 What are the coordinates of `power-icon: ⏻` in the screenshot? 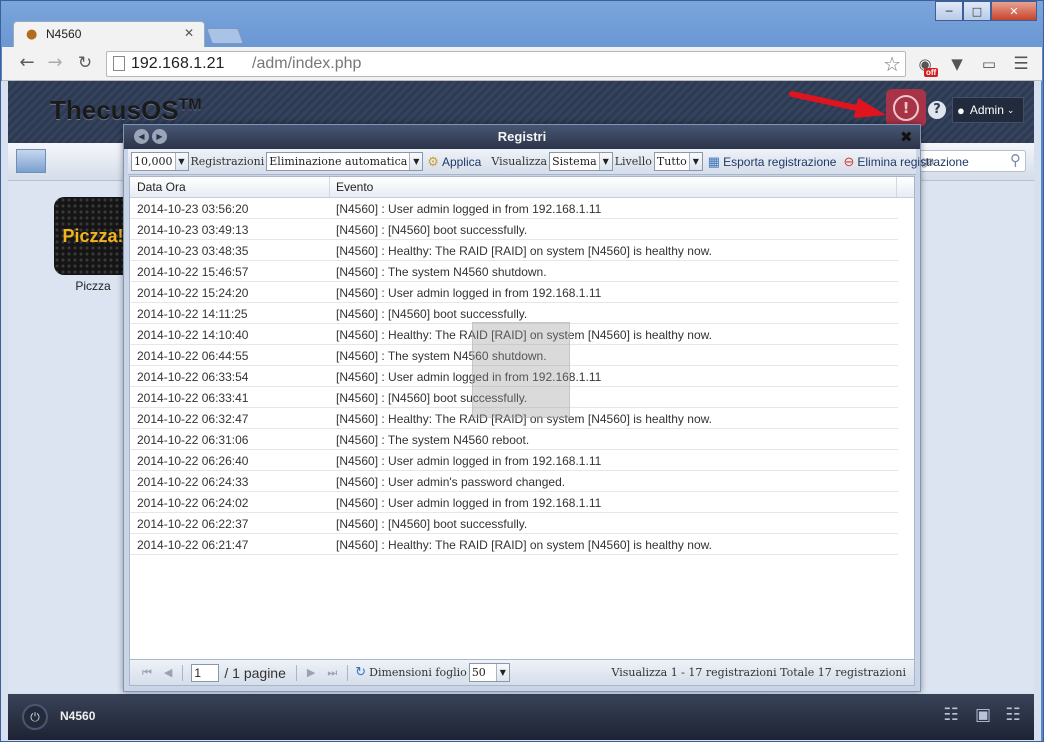 It's located at (35, 717).